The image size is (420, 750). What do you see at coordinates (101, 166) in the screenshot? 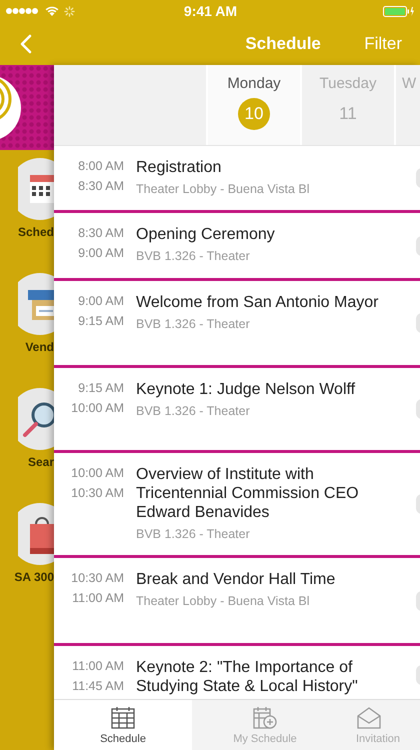
I see `start-time: 8:00 AM` at bounding box center [101, 166].